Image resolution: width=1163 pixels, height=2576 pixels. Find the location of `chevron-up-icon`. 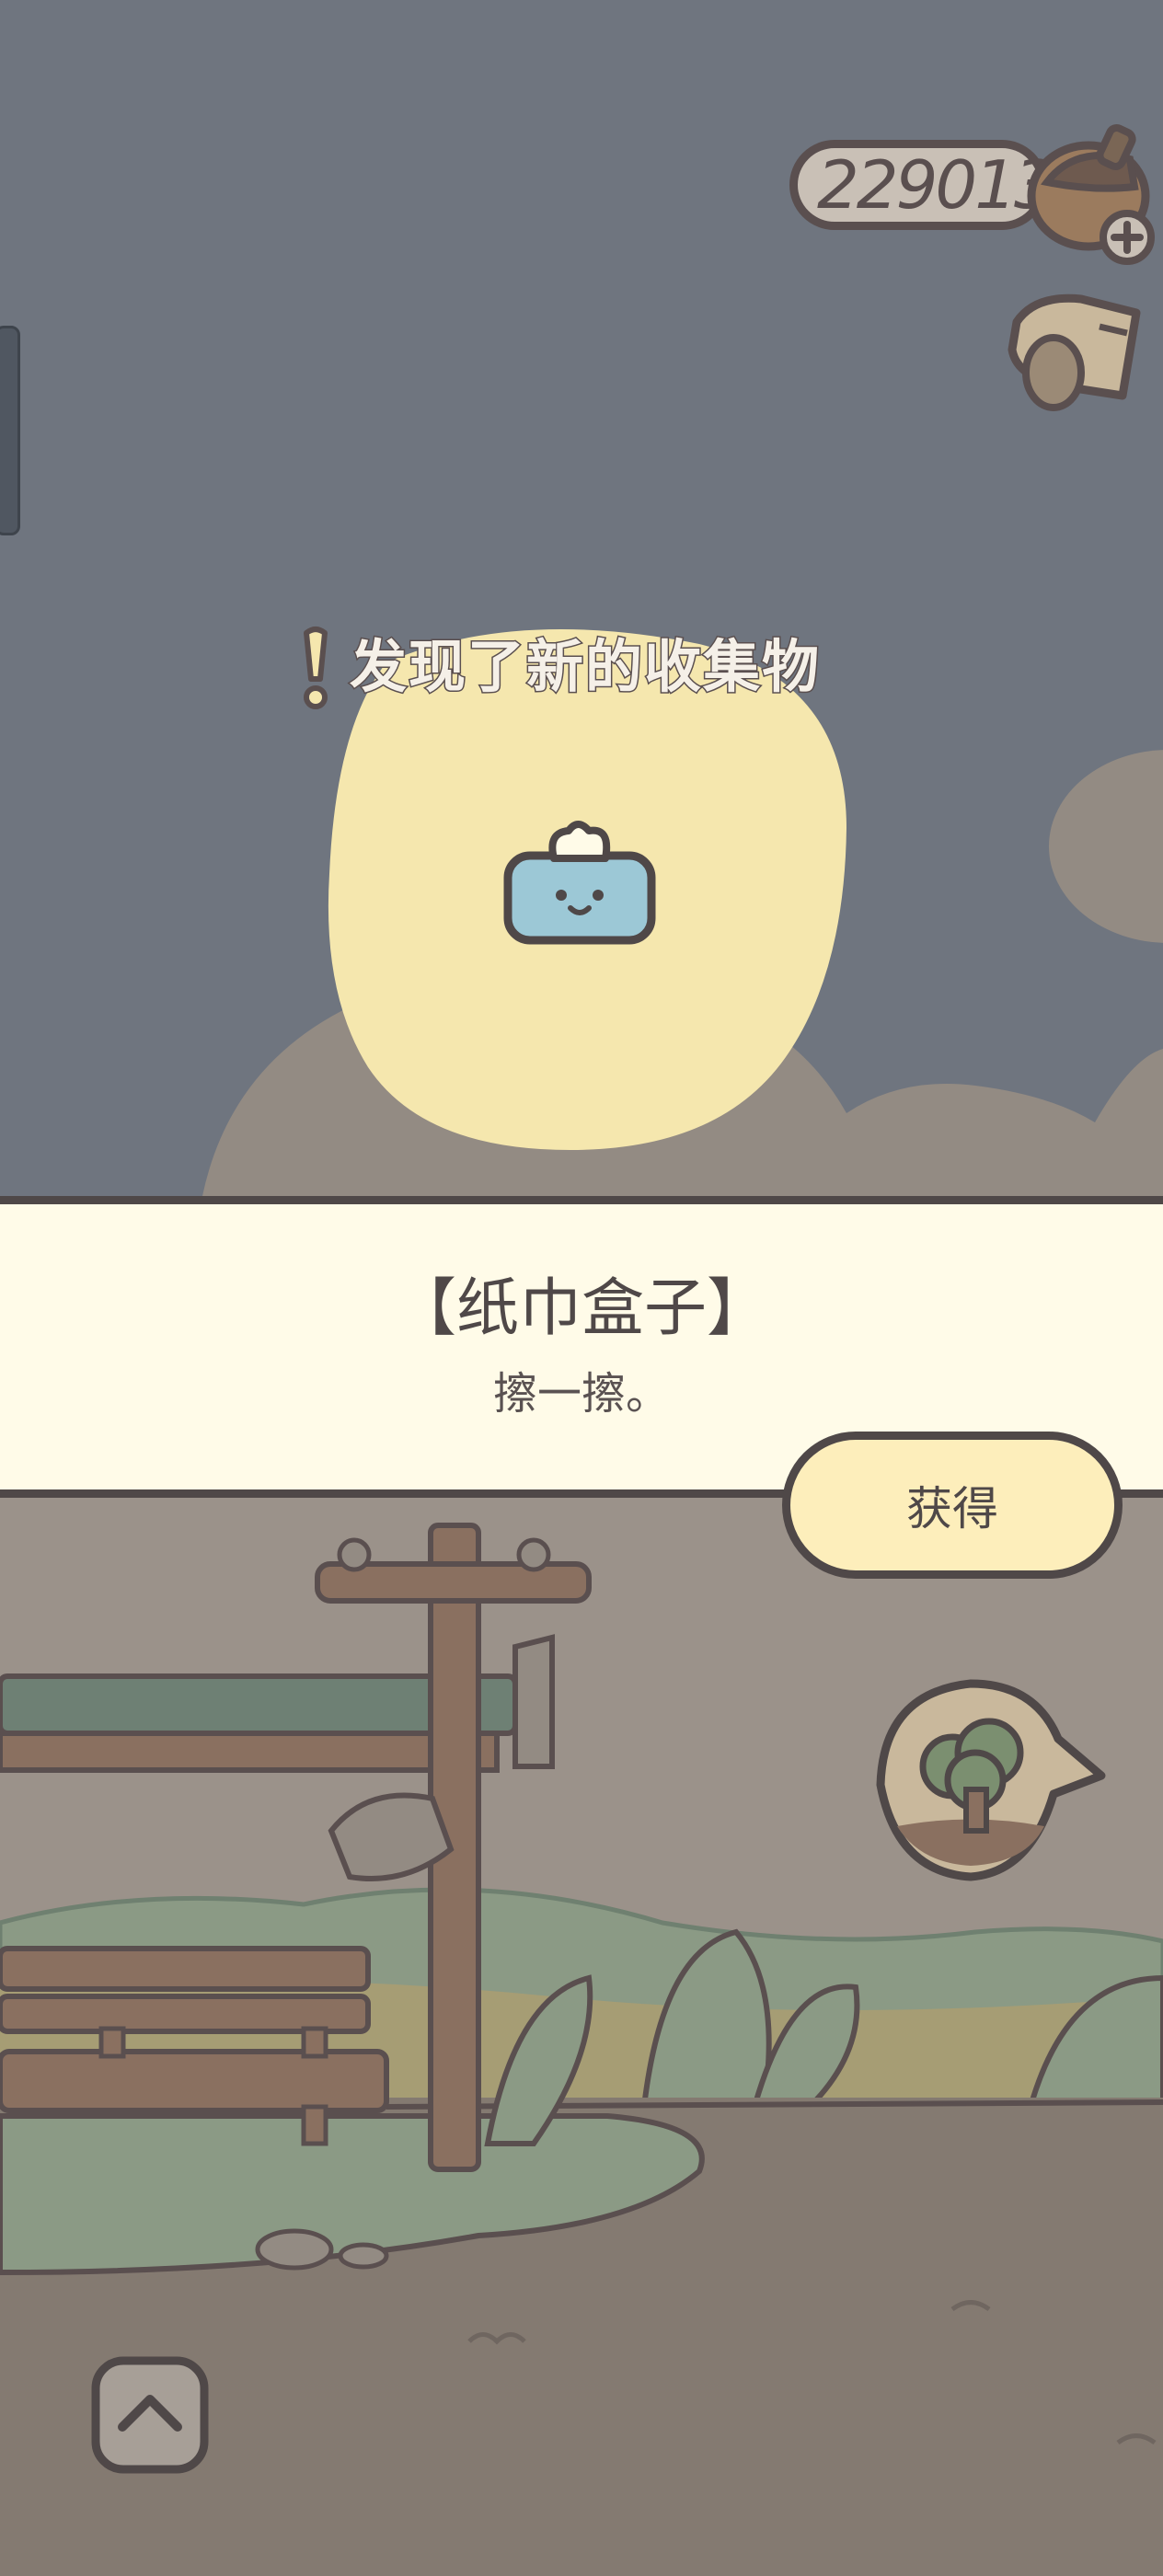

chevron-up-icon is located at coordinates (150, 2415).